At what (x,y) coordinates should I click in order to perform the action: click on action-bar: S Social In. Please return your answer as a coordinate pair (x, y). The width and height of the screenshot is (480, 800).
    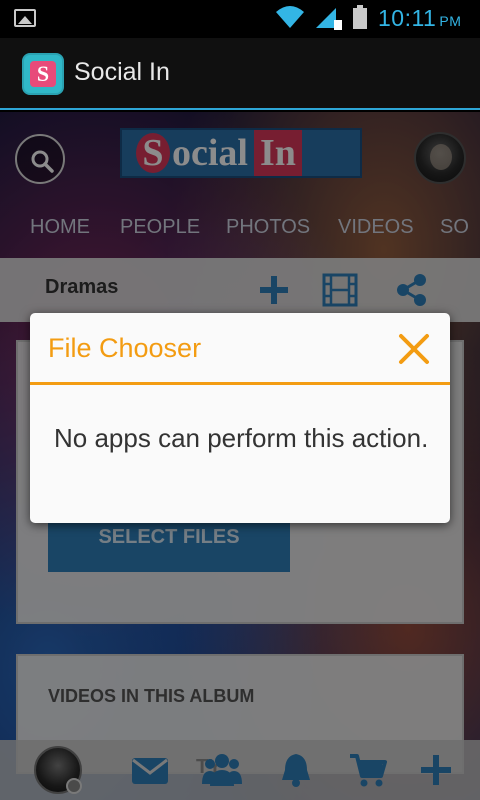
    Looking at the image, I should click on (240, 74).